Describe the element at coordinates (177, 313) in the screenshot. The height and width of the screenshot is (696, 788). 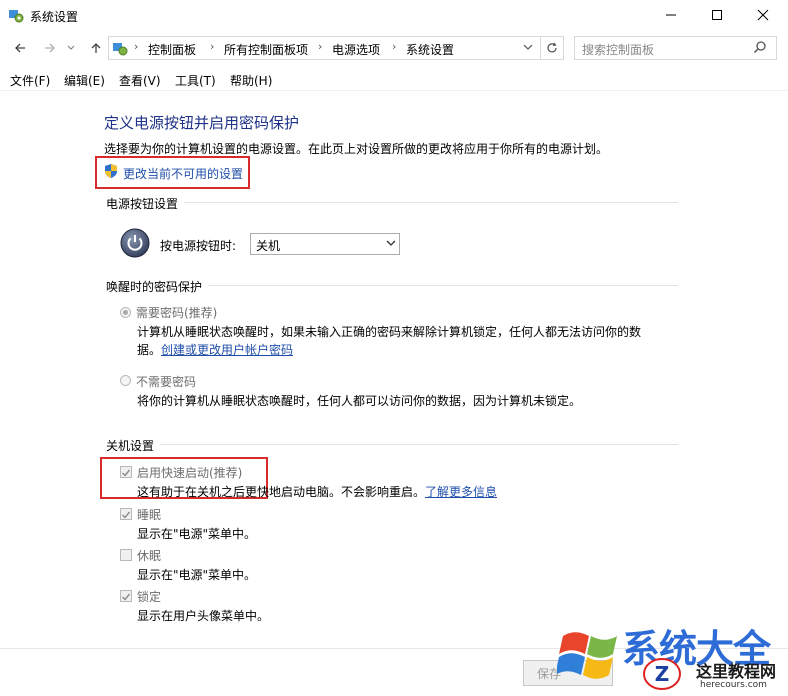
I see `require-password-label: 需要密码(推荐)` at that location.